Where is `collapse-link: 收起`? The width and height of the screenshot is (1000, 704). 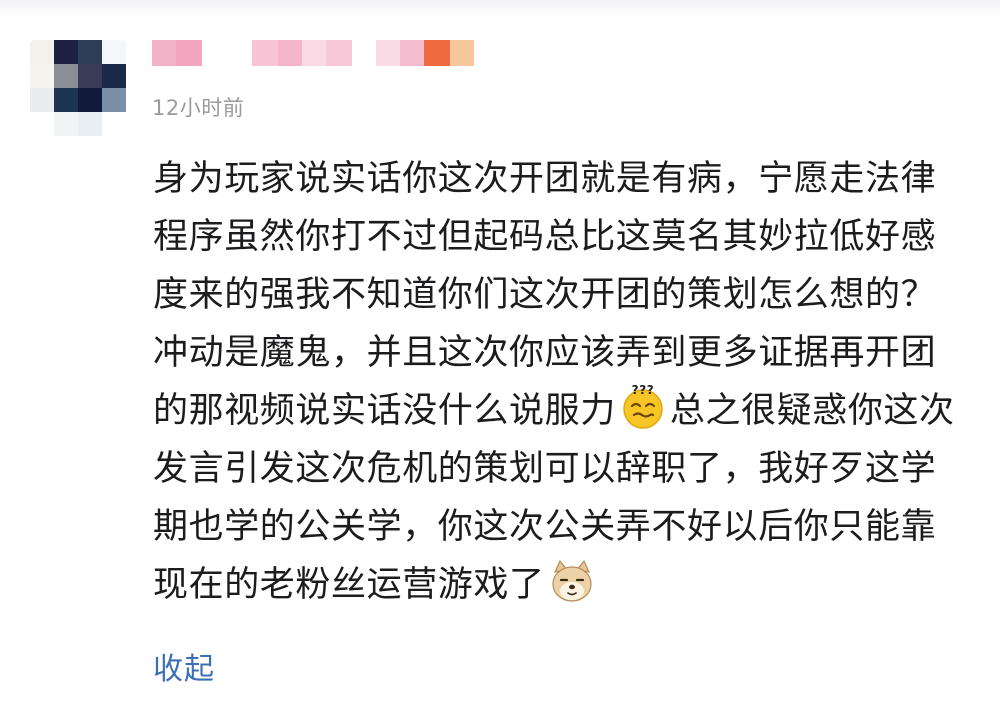 collapse-link: 收起 is located at coordinates (184, 666).